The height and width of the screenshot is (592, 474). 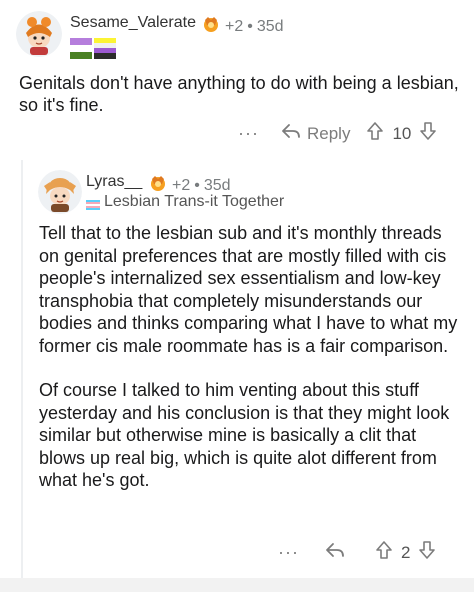 I want to click on flair-flags, so click(x=94, y=49).